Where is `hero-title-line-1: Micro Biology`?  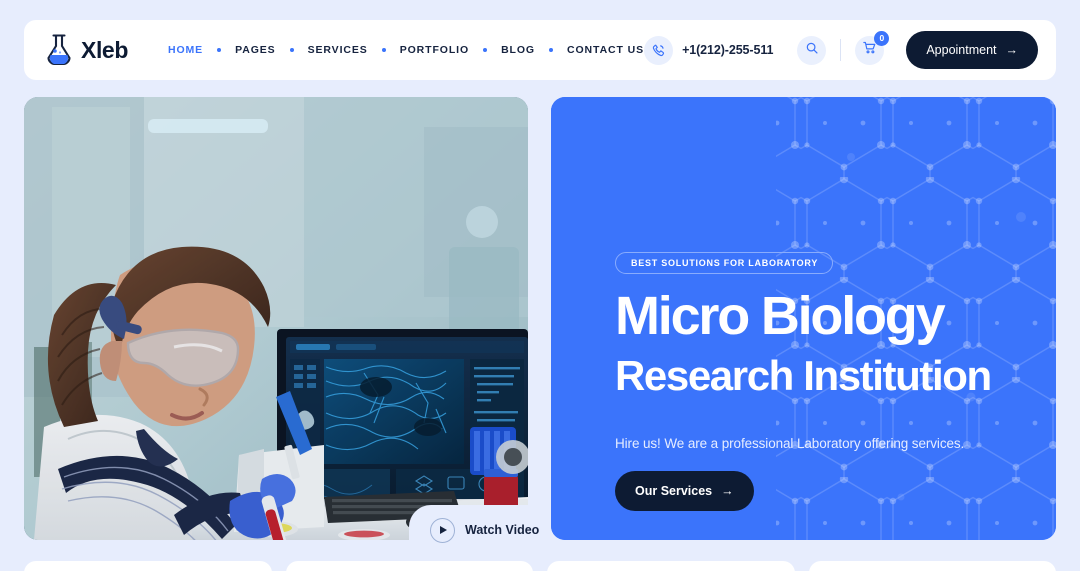 hero-title-line-1: Micro Biology is located at coordinates (780, 316).